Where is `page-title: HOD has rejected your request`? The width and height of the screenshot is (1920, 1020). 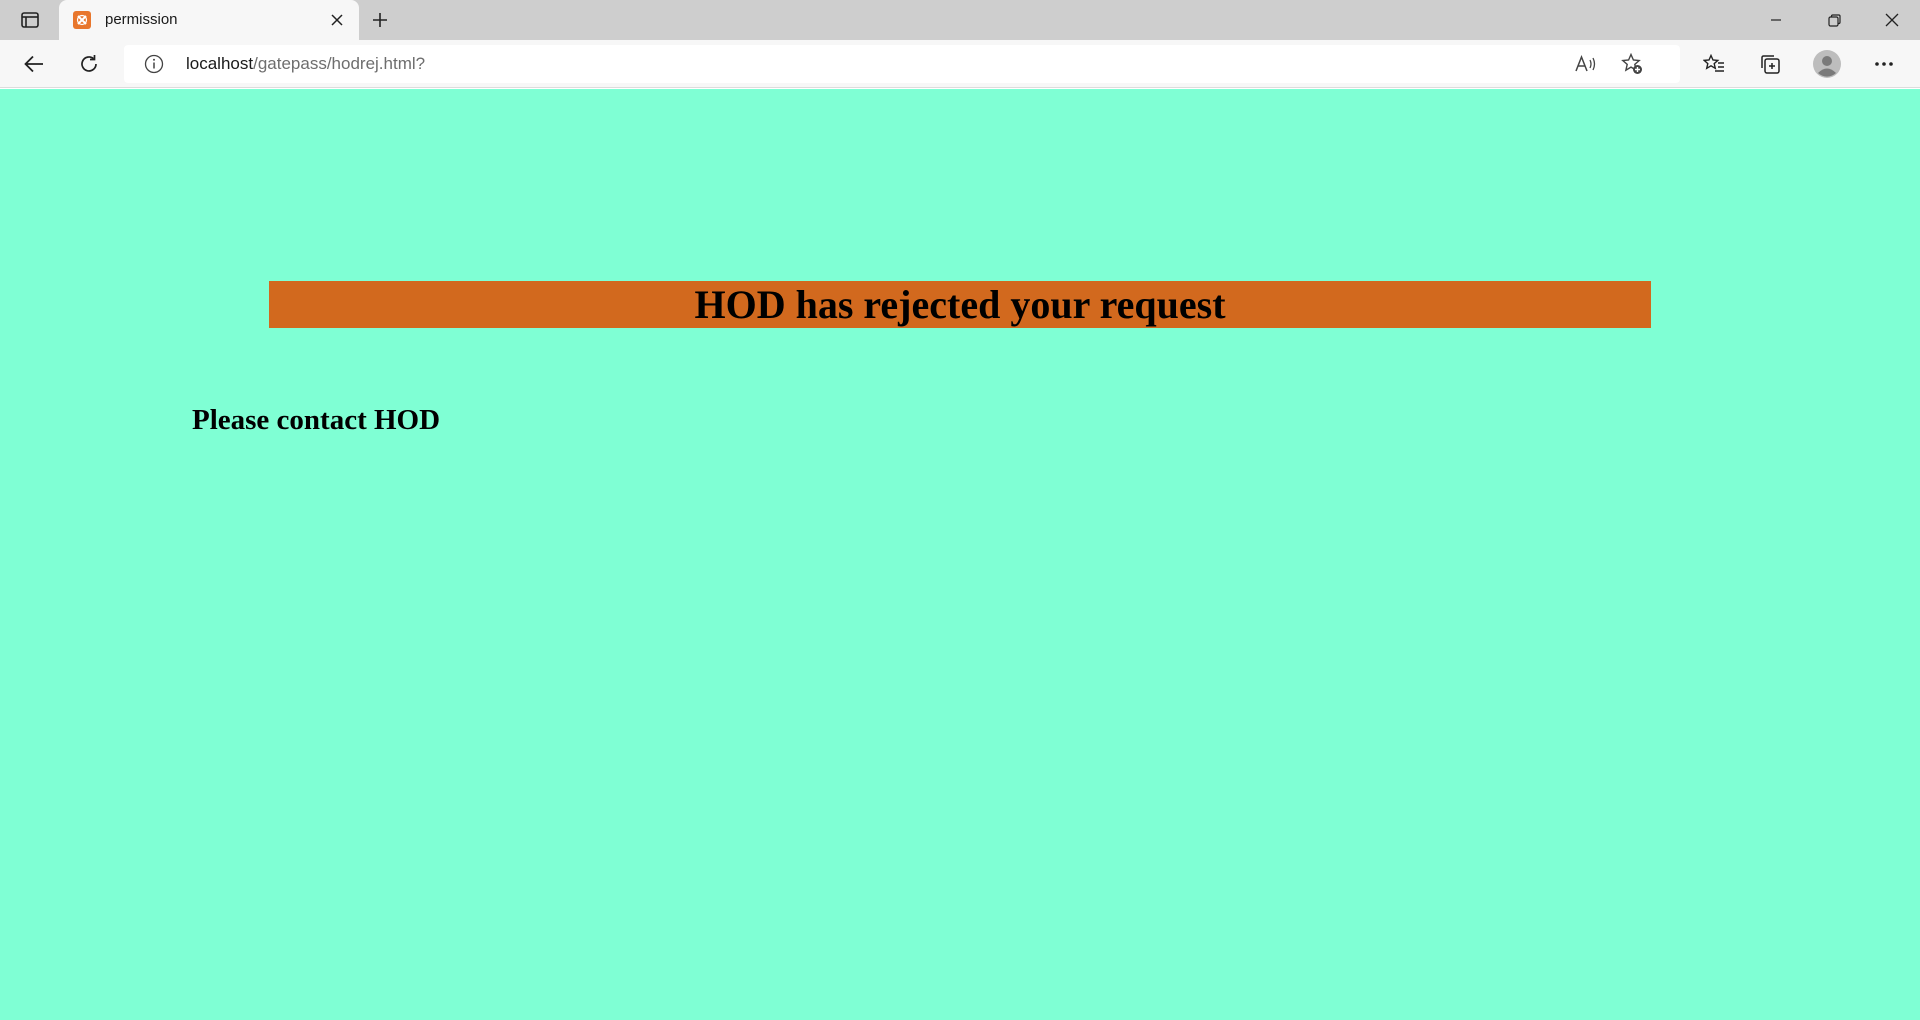 page-title: HOD has rejected your request is located at coordinates (960, 304).